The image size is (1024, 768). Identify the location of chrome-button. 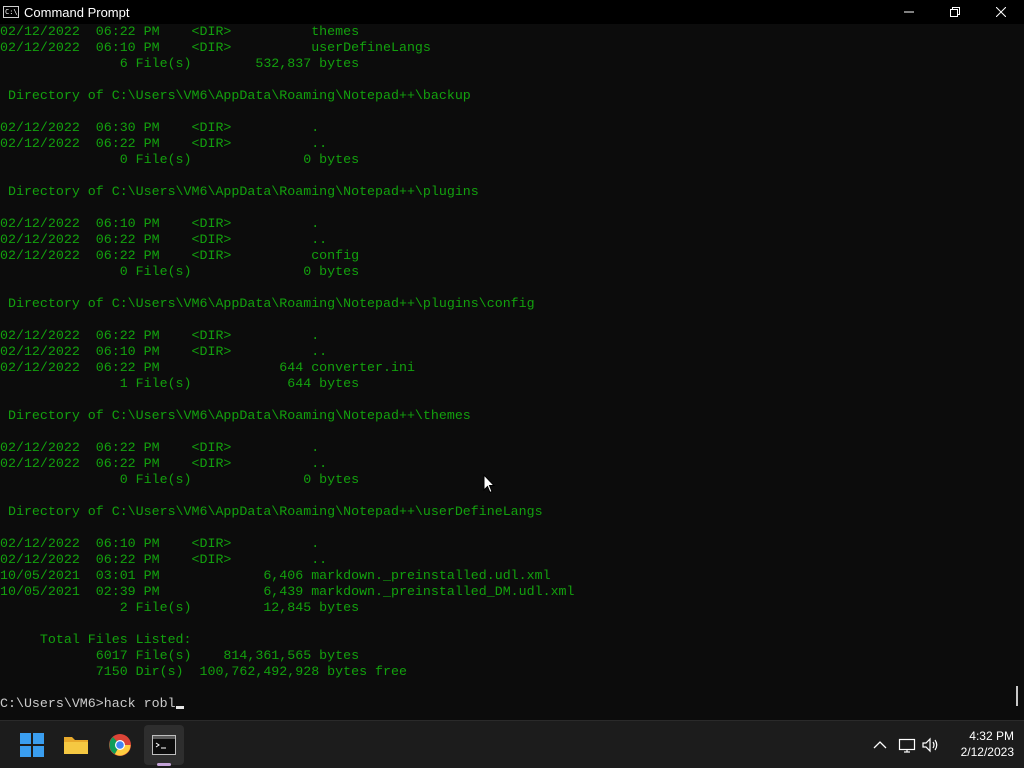
(120, 745).